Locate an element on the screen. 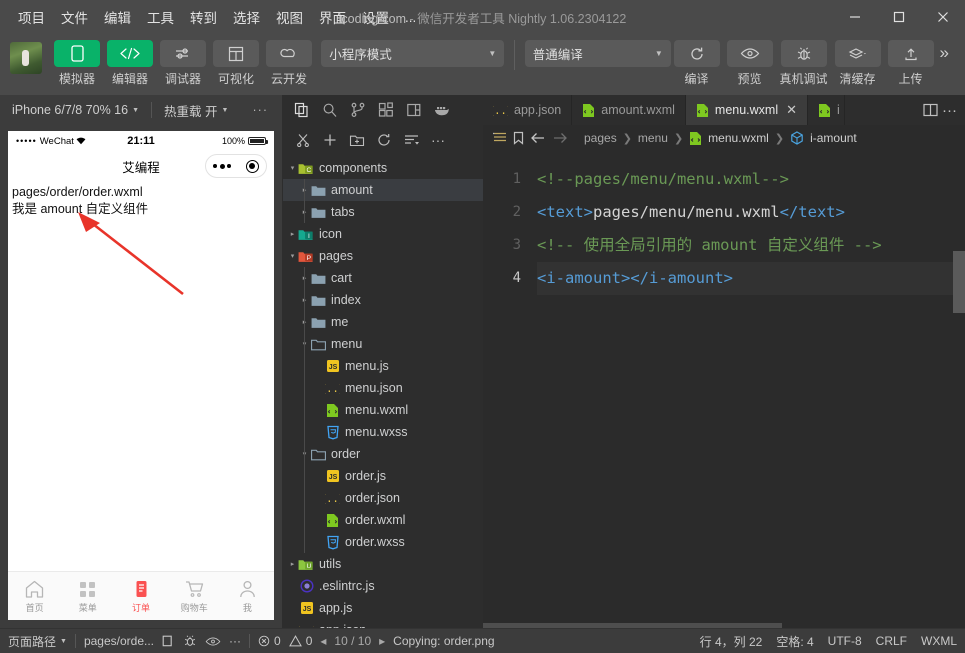 The image size is (965, 653). code-line-4: <i-amount></i-amount> is located at coordinates (751, 278).